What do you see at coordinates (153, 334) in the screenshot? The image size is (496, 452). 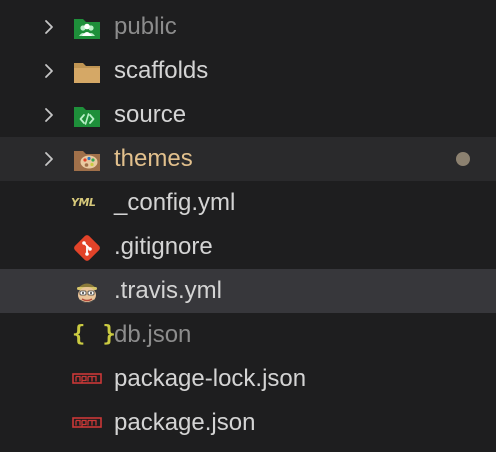 I see `tree-item-label: db.json` at bounding box center [153, 334].